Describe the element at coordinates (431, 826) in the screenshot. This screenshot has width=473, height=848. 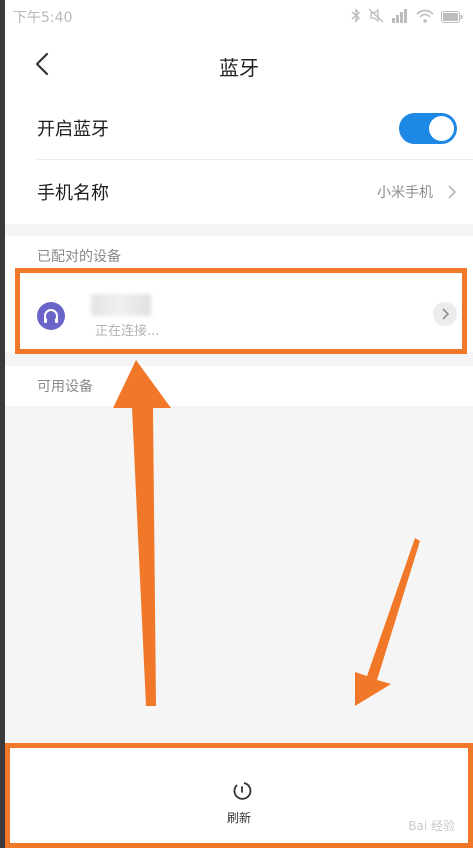
I see `watermark: Bai 经验` at that location.